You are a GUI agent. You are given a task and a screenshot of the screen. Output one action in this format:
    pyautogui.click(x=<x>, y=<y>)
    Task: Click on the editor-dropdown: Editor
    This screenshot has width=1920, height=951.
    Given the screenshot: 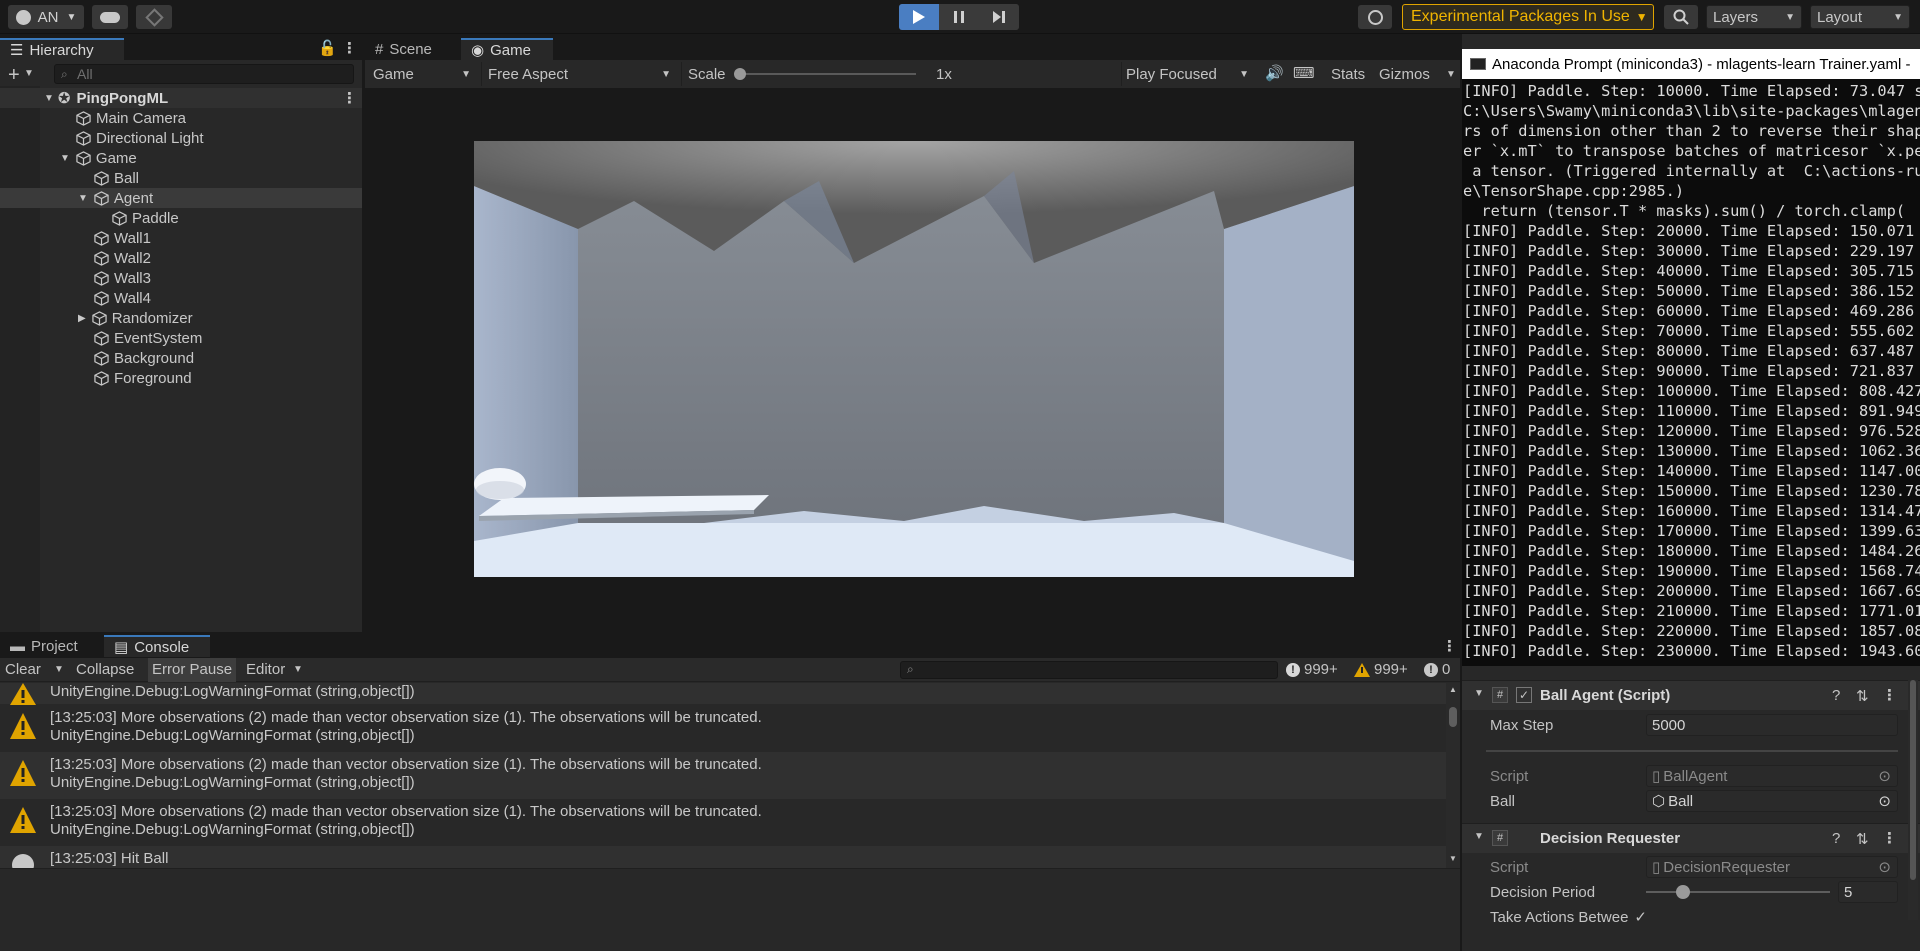 What is the action you would take?
    pyautogui.click(x=265, y=669)
    